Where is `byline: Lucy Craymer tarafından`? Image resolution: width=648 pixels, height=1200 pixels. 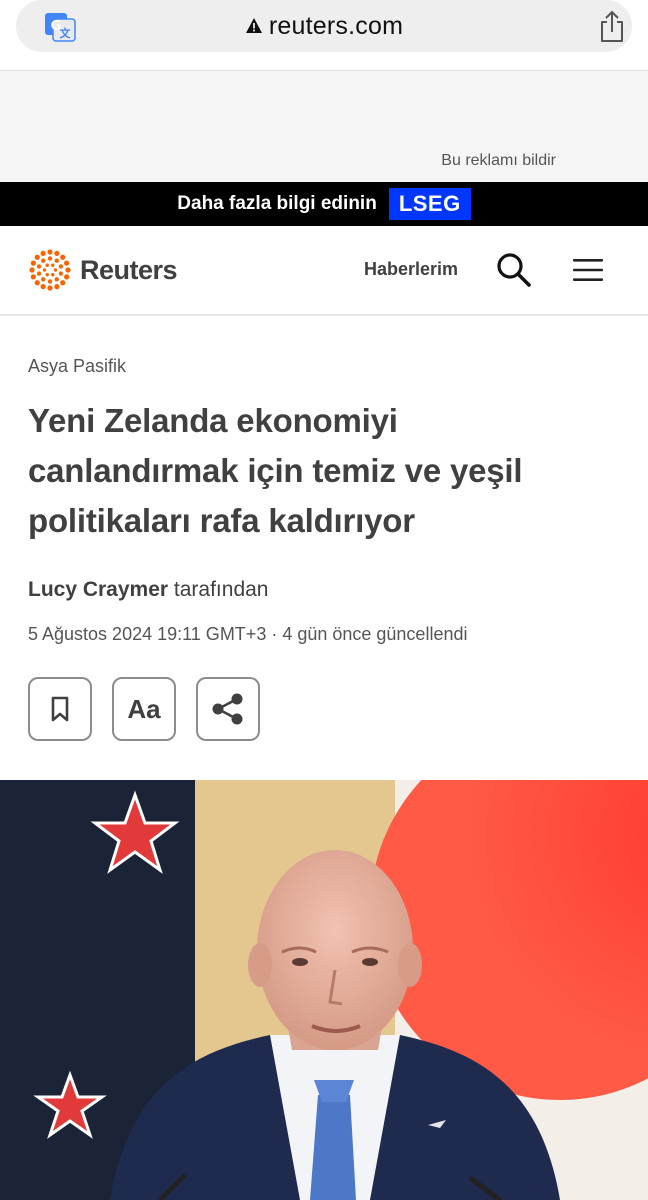 byline: Lucy Craymer tarafından is located at coordinates (148, 590).